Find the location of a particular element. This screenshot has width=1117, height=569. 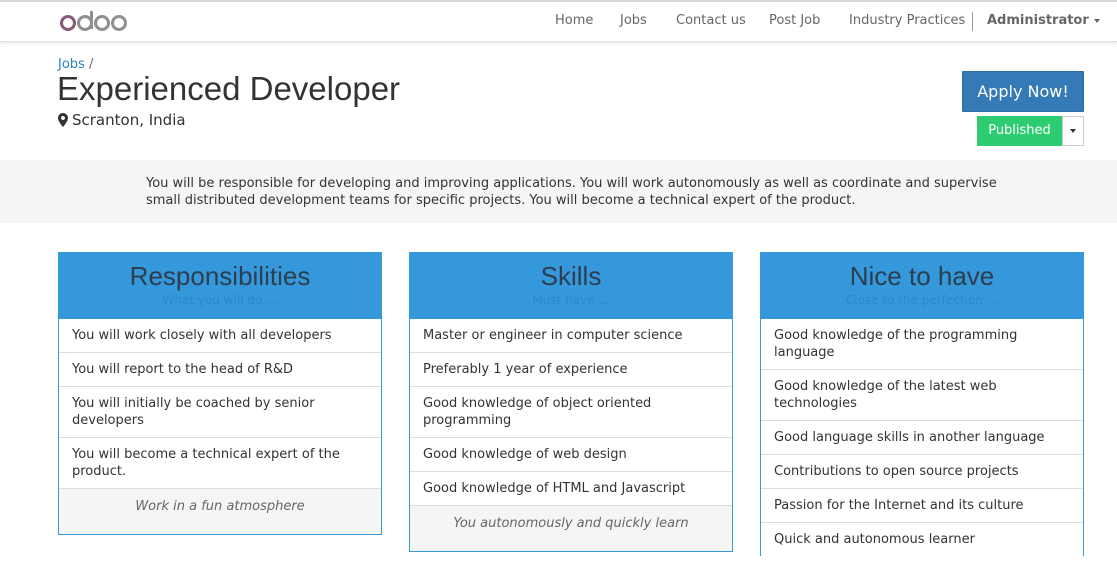

list-item: You will report to the head of R&D is located at coordinates (220, 369).